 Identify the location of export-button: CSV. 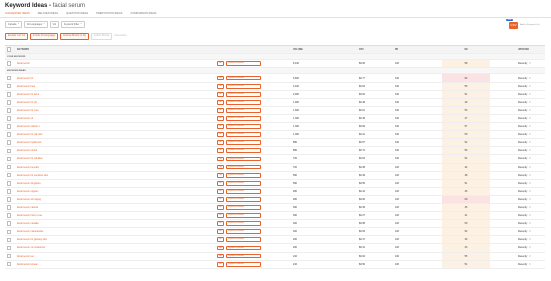
(513, 25).